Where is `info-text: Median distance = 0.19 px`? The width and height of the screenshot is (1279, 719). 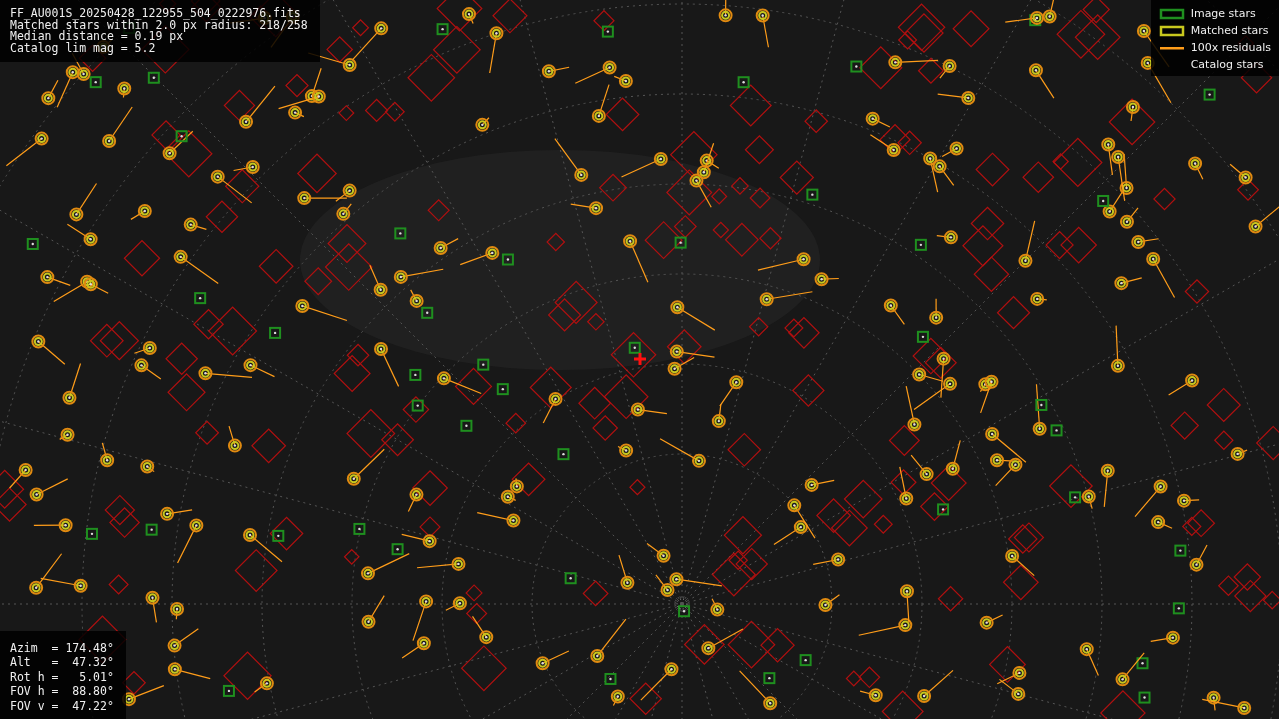
info-text: Median distance = 0.19 px is located at coordinates (97, 37).